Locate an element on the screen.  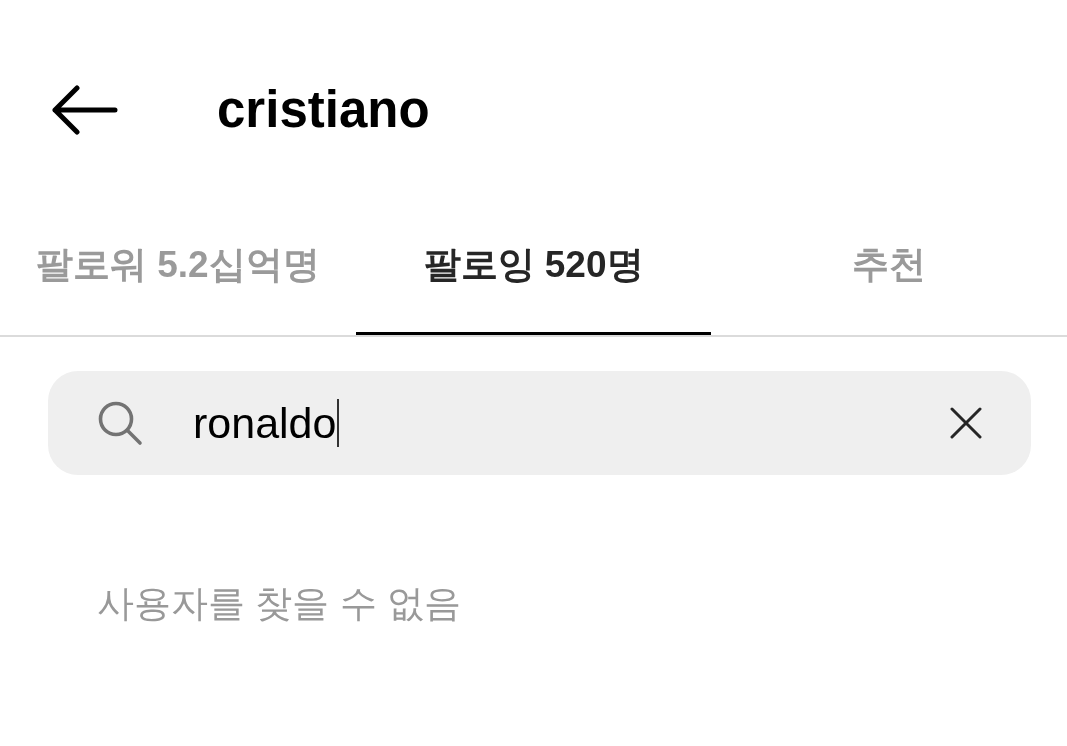
search-field: ronaldo is located at coordinates (539, 423).